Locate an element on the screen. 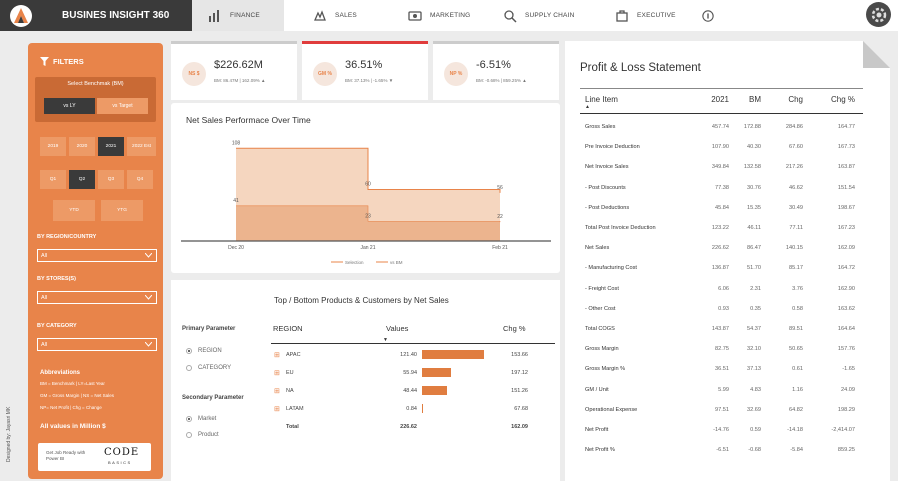  year-2021-button: 2021 is located at coordinates (111, 146).